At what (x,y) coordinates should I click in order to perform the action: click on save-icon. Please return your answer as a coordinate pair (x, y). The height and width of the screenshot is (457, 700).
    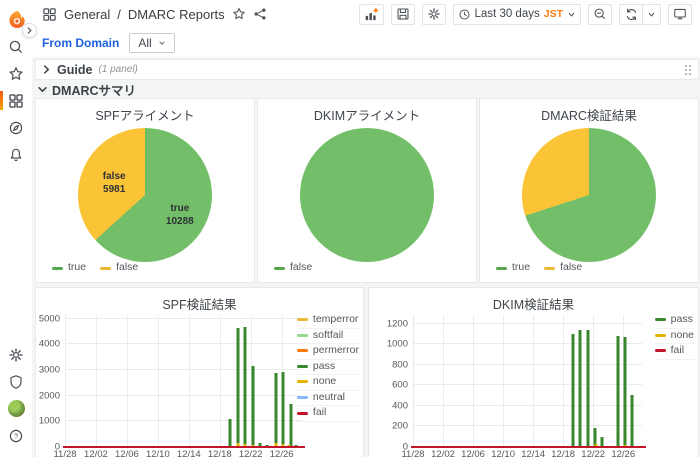
    Looking at the image, I should click on (403, 14).